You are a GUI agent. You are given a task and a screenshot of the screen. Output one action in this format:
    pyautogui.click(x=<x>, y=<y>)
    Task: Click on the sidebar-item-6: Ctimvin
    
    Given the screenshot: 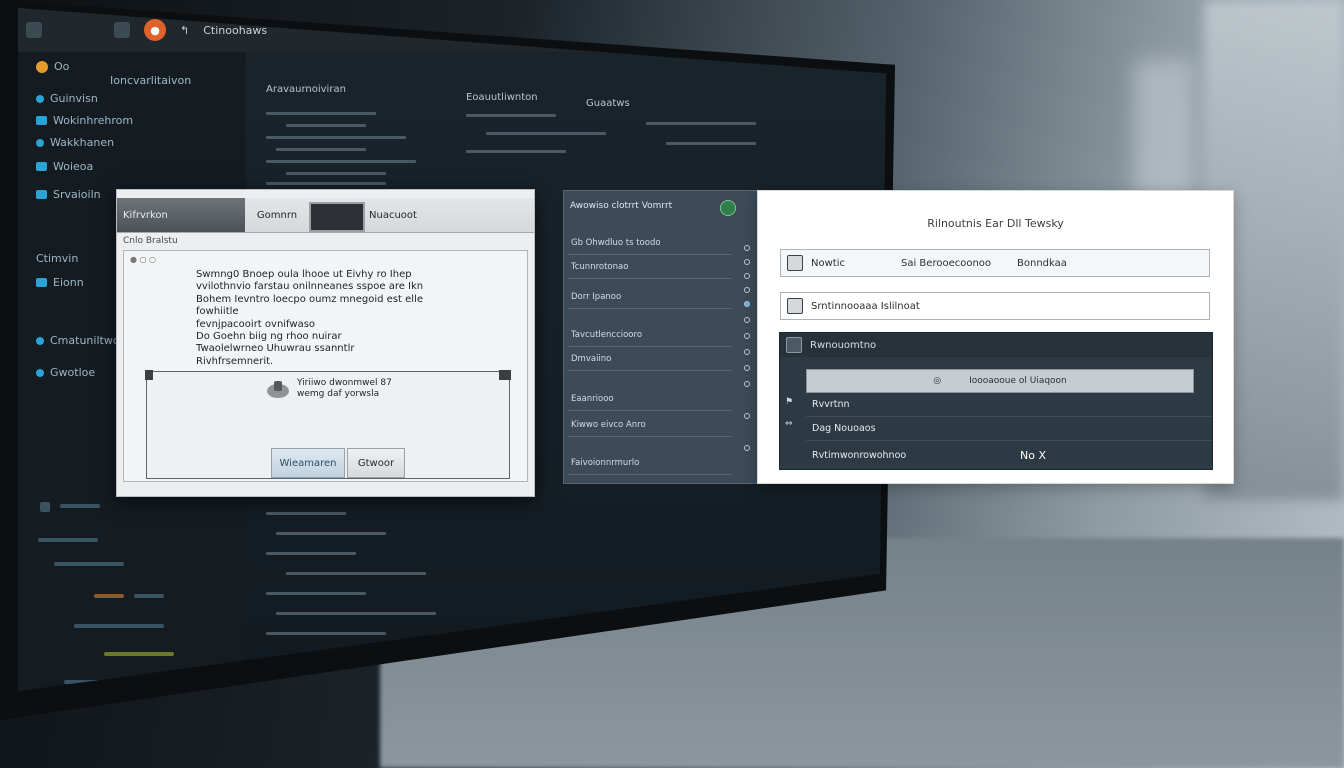 What is the action you would take?
    pyautogui.click(x=57, y=258)
    